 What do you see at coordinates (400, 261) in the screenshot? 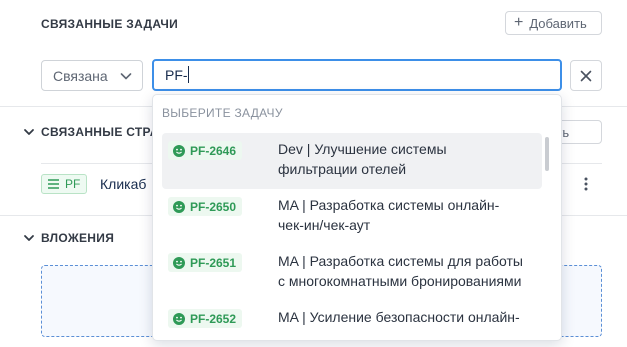
I see `task-title-line: MA | Разработка системы для работы` at bounding box center [400, 261].